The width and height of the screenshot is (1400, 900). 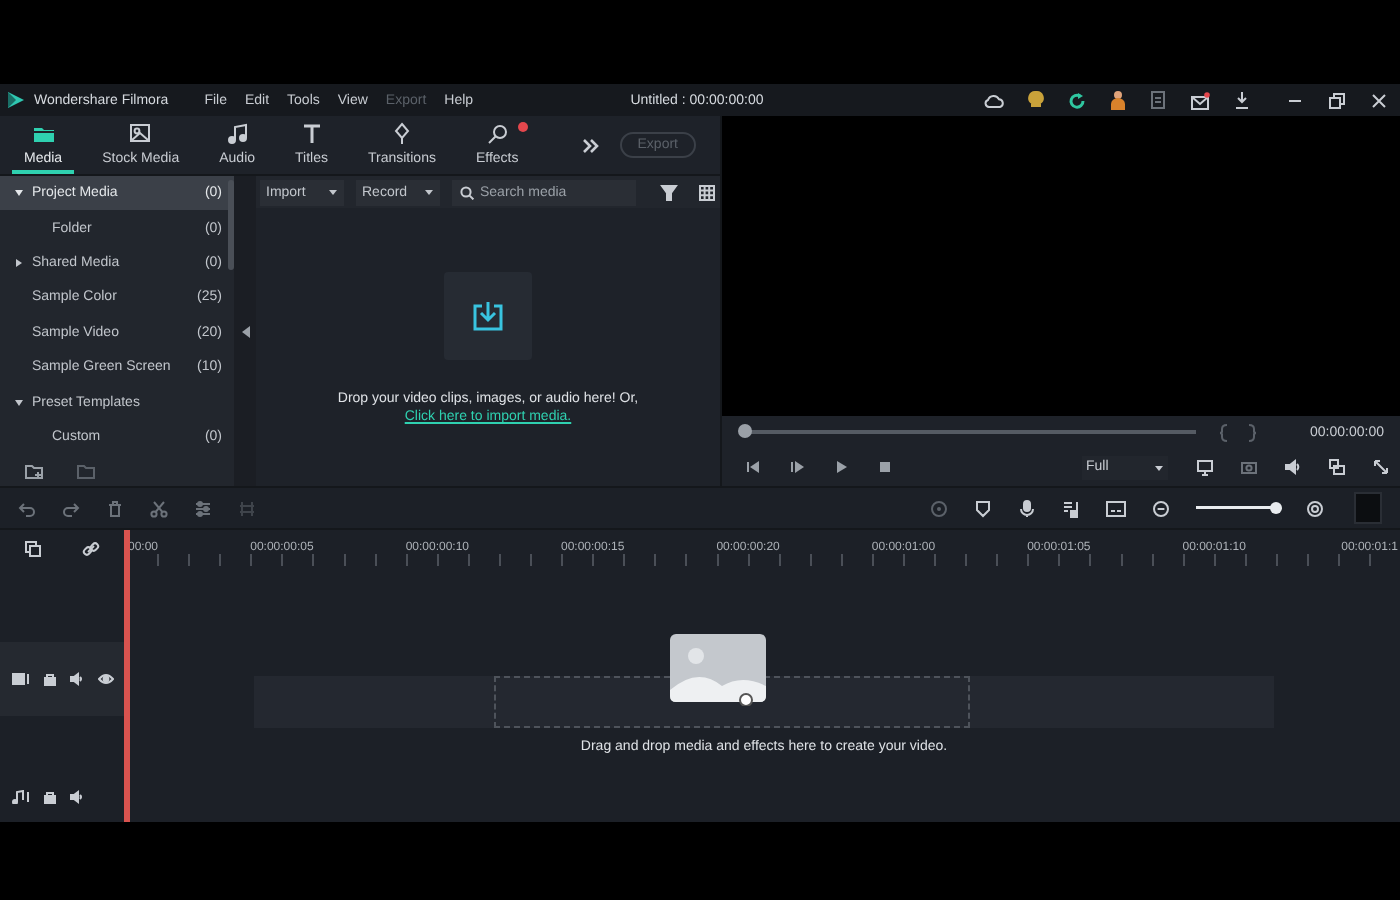 What do you see at coordinates (669, 192) in the screenshot?
I see `filter-icon` at bounding box center [669, 192].